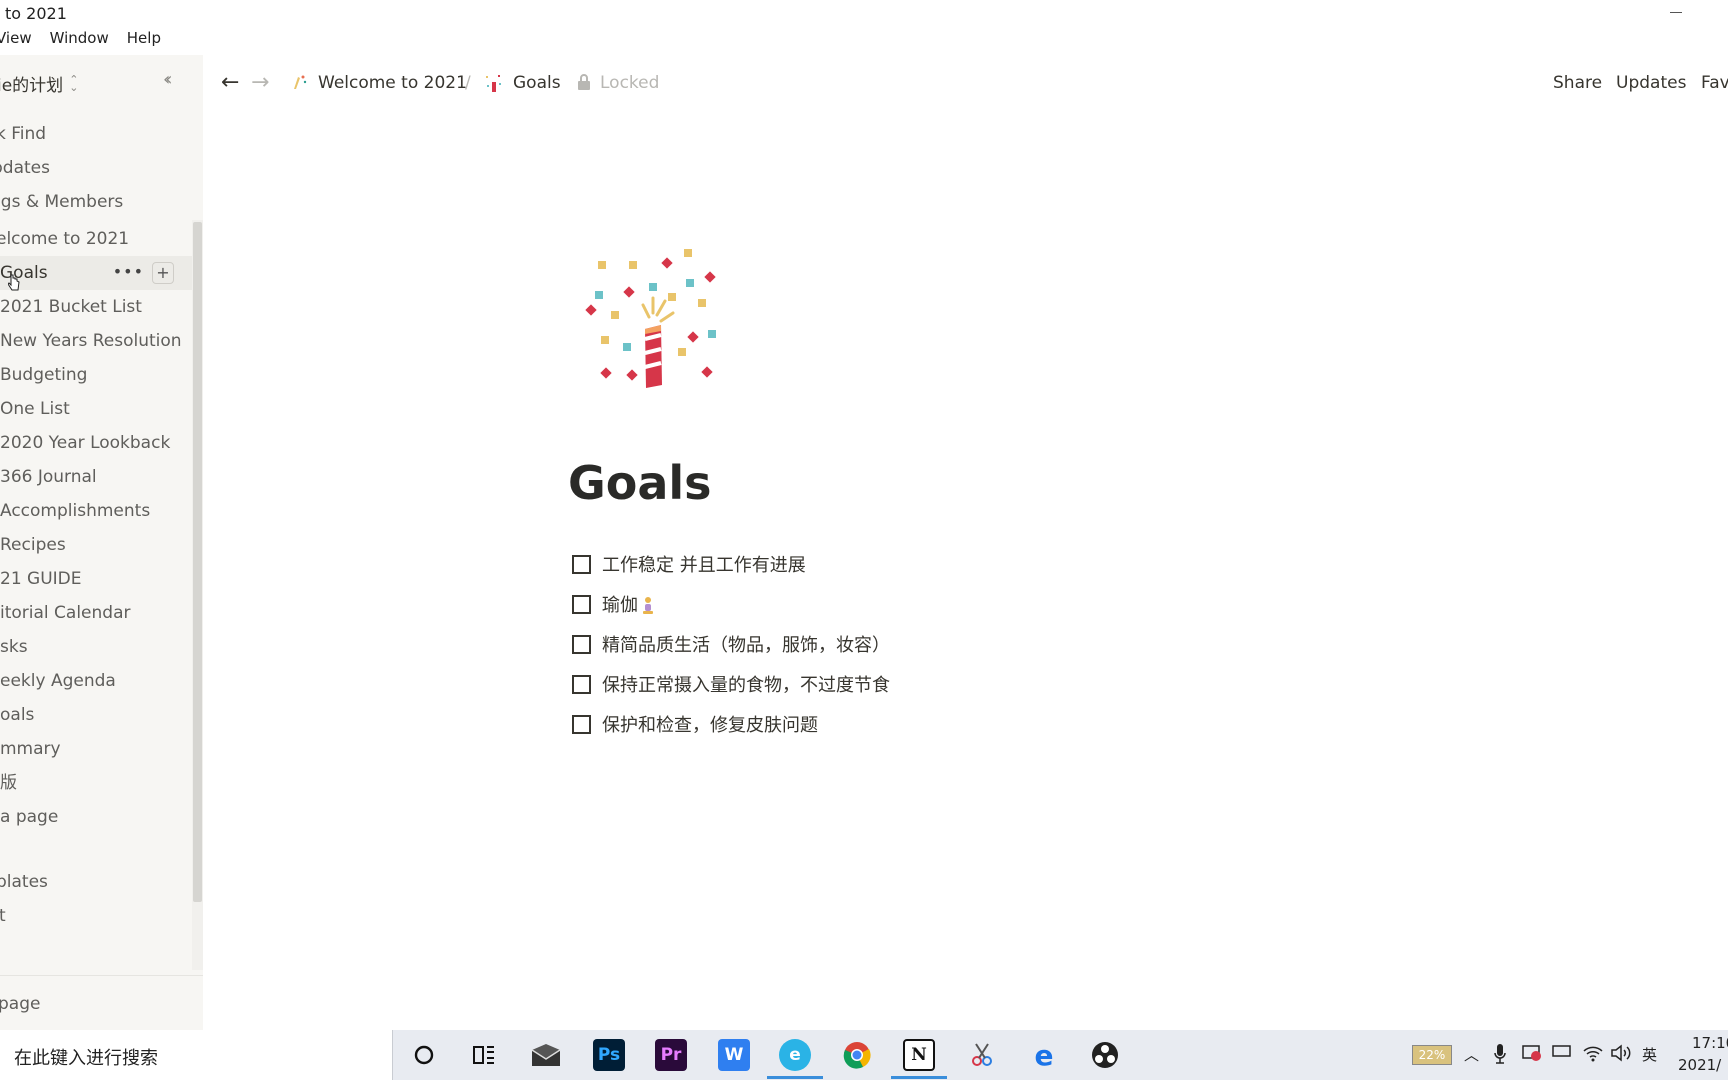 This screenshot has height=1080, width=1728. Describe the element at coordinates (1532, 1055) in the screenshot. I see `security-icon` at that location.